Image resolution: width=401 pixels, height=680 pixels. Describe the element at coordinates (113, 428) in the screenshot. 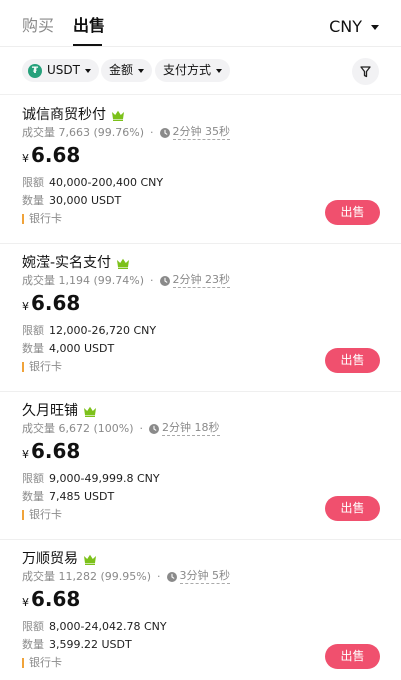

I see `completion-rate: (100%)` at that location.